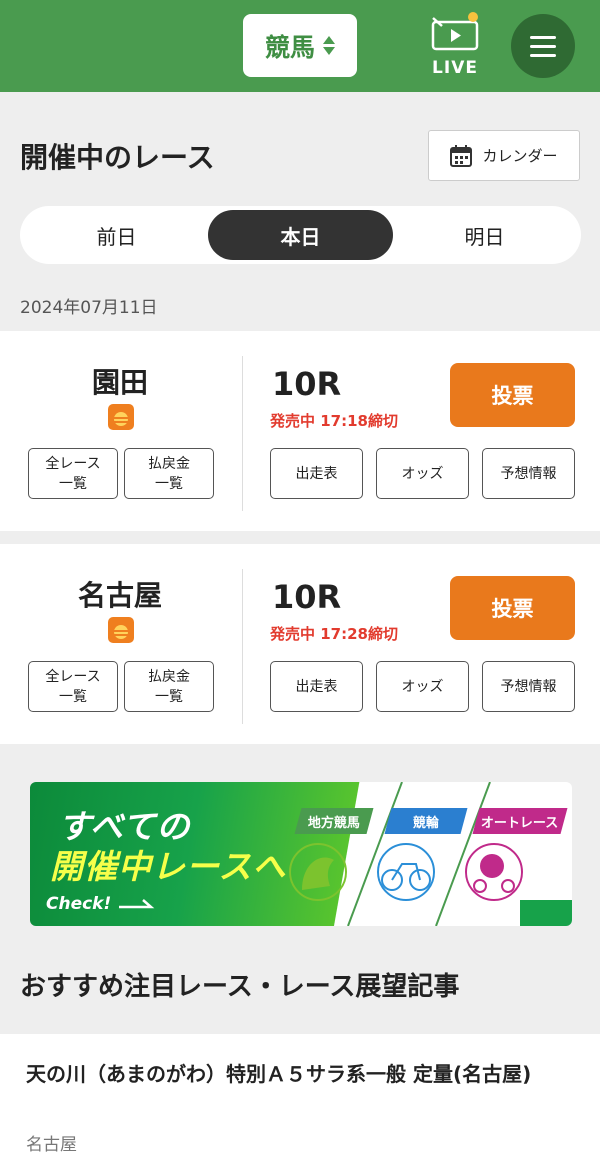 This screenshot has height=1165, width=600. I want to click on page-title: 開催中のレース, so click(117, 157).